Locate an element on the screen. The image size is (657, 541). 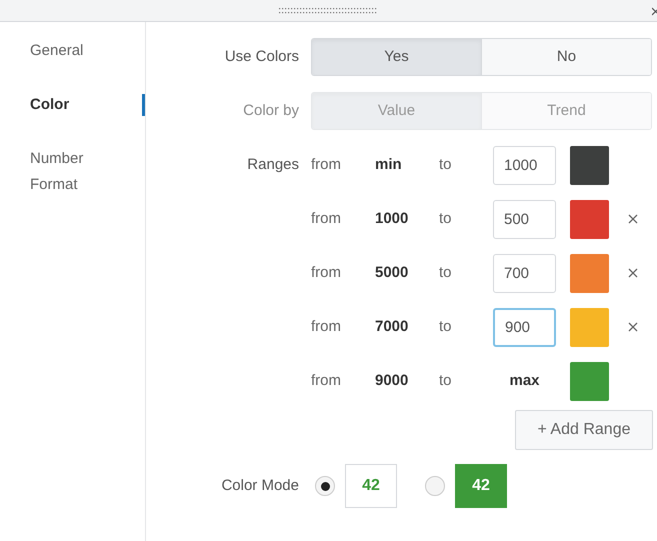
range-end-field: 500 is located at coordinates (524, 219).